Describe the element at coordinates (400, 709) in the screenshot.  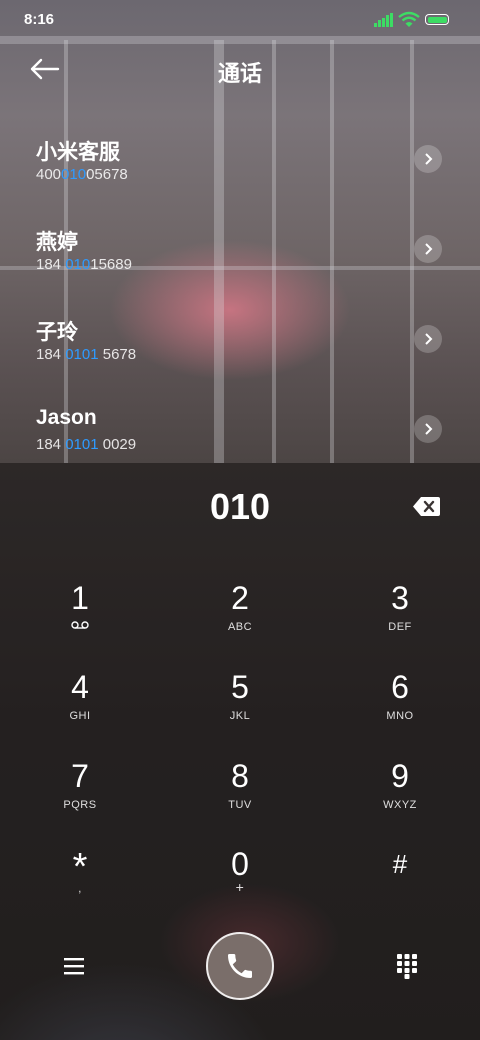
I see `key-6: 6 MNO` at that location.